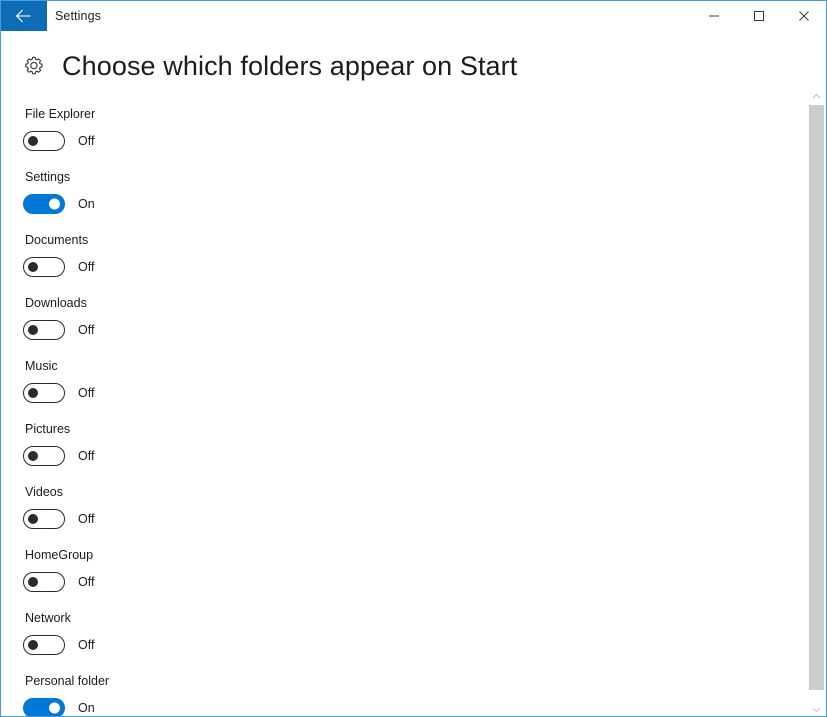  Describe the element at coordinates (59, 555) in the screenshot. I see `folder-label: HomeGroup` at that location.